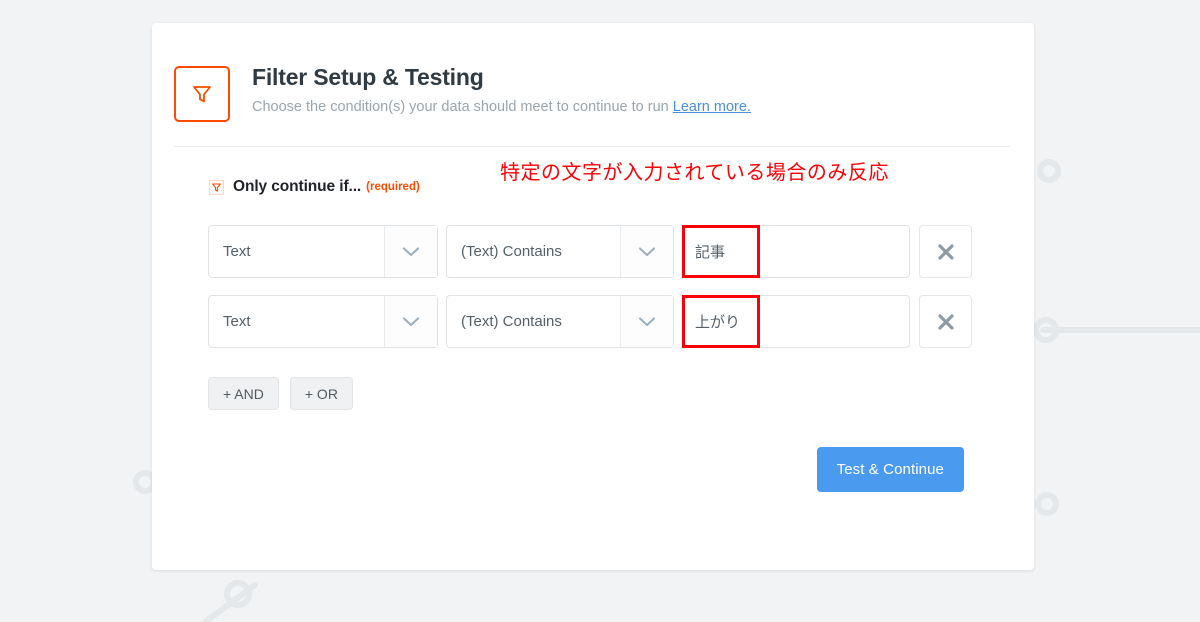 Image resolution: width=1200 pixels, height=622 pixels. I want to click on field-select-1: Text, so click(323, 321).